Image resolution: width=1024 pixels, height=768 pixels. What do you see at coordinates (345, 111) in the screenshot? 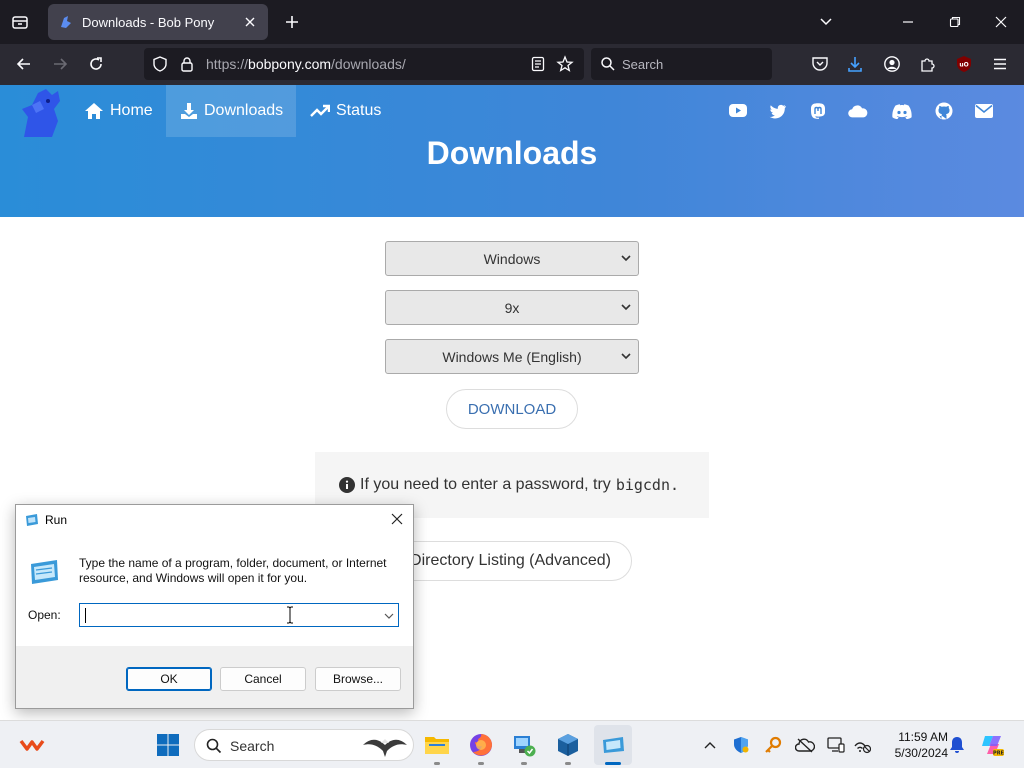
I see `nav-status: Status` at bounding box center [345, 111].